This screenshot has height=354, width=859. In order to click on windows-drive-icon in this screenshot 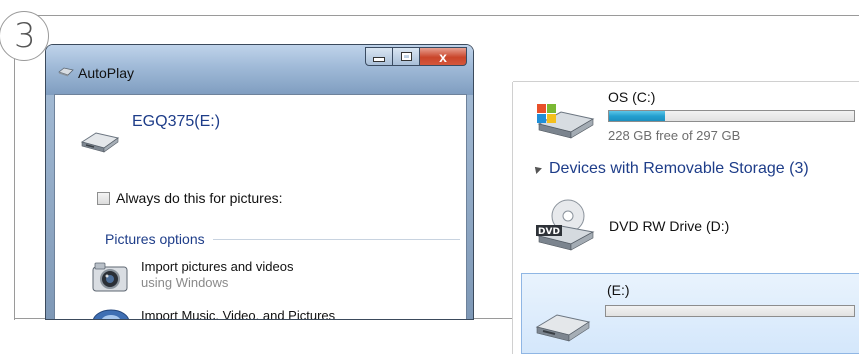, I will do `click(566, 121)`.